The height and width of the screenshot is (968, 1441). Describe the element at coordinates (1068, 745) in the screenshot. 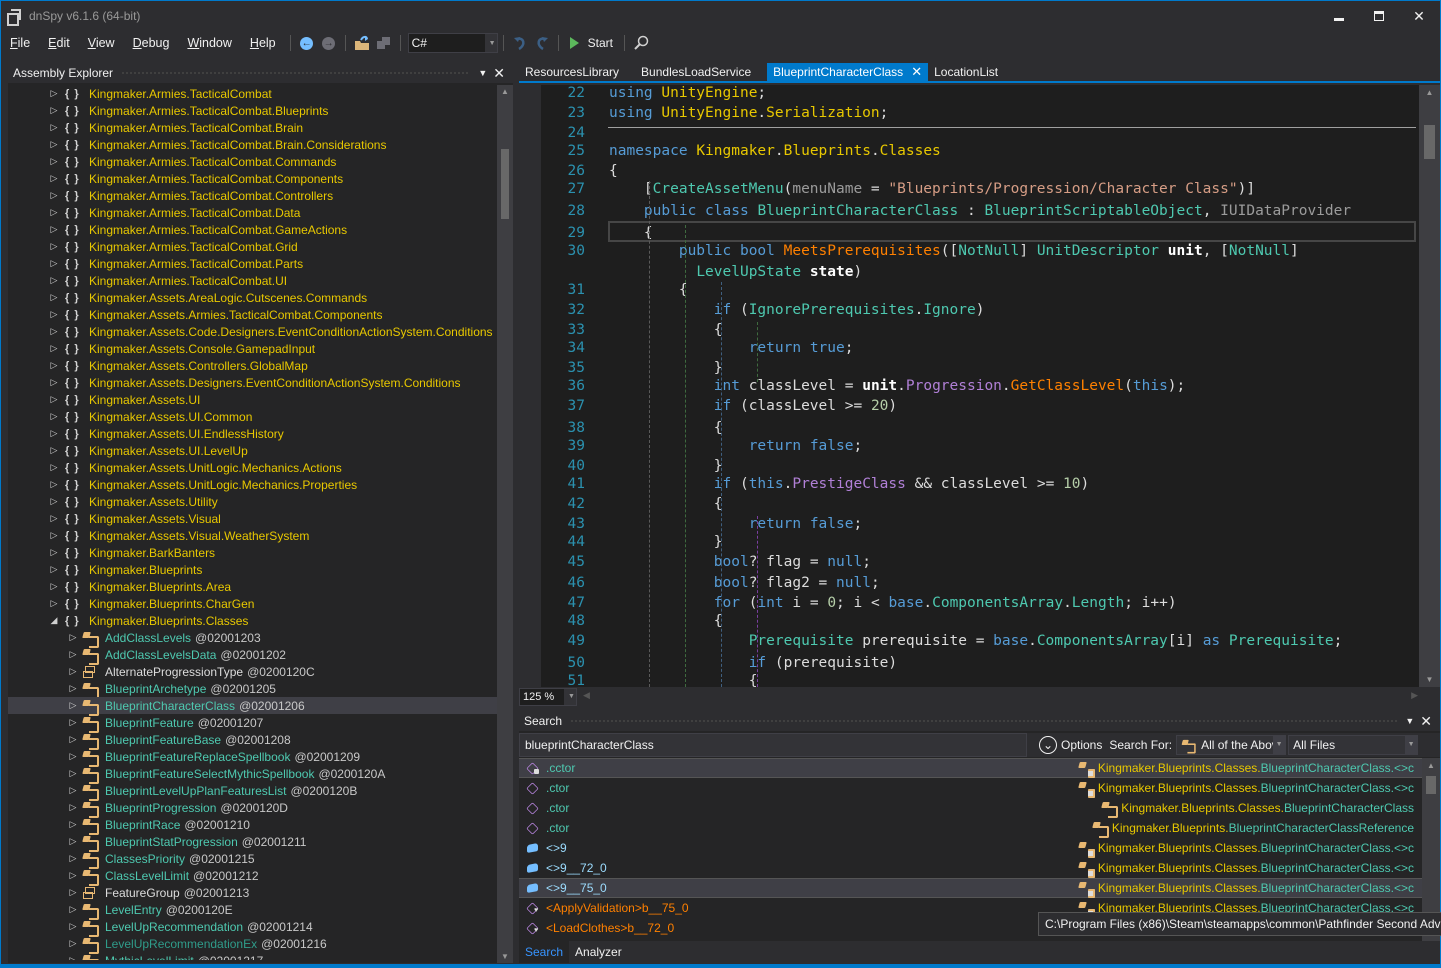

I see `options-button: ⌄ Options` at that location.